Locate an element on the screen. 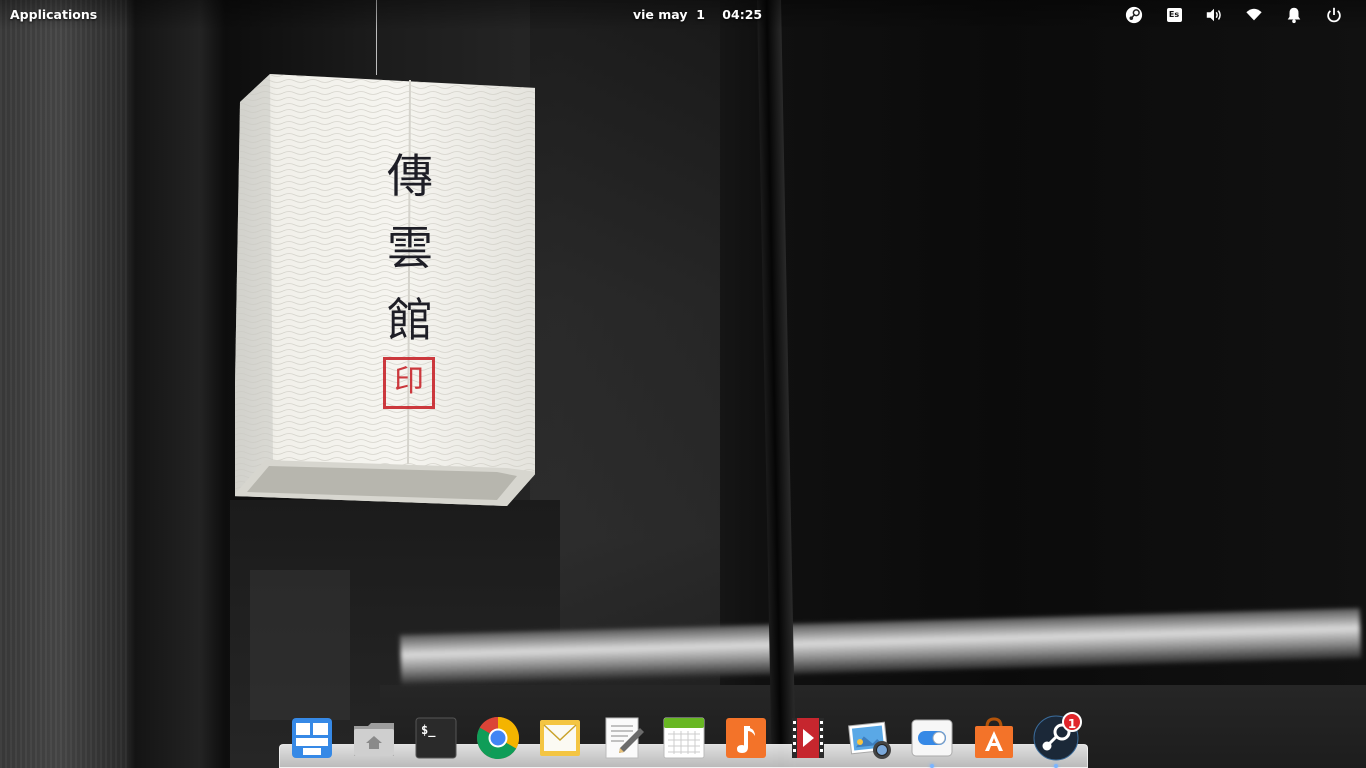  wifi-icon is located at coordinates (1254, 14).